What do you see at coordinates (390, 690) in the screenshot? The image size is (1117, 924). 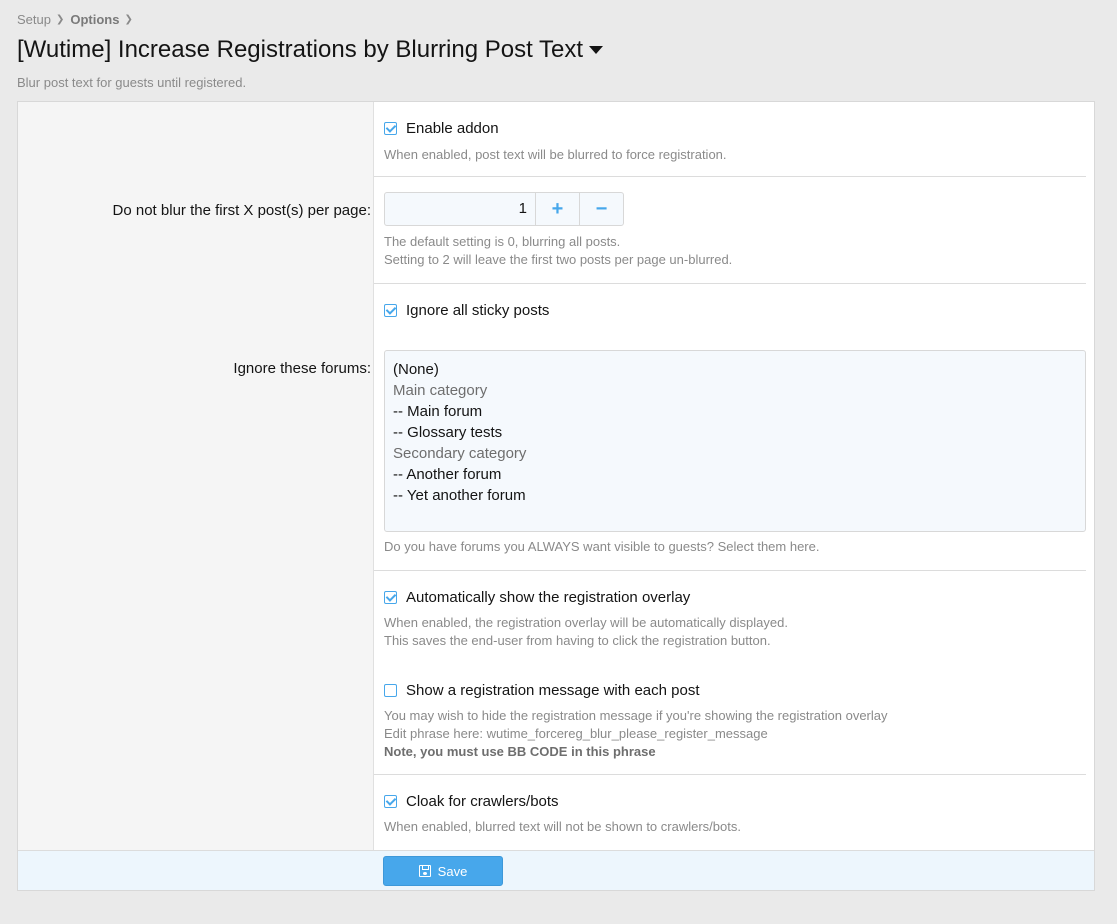 I see `reg-message-checkbox` at bounding box center [390, 690].